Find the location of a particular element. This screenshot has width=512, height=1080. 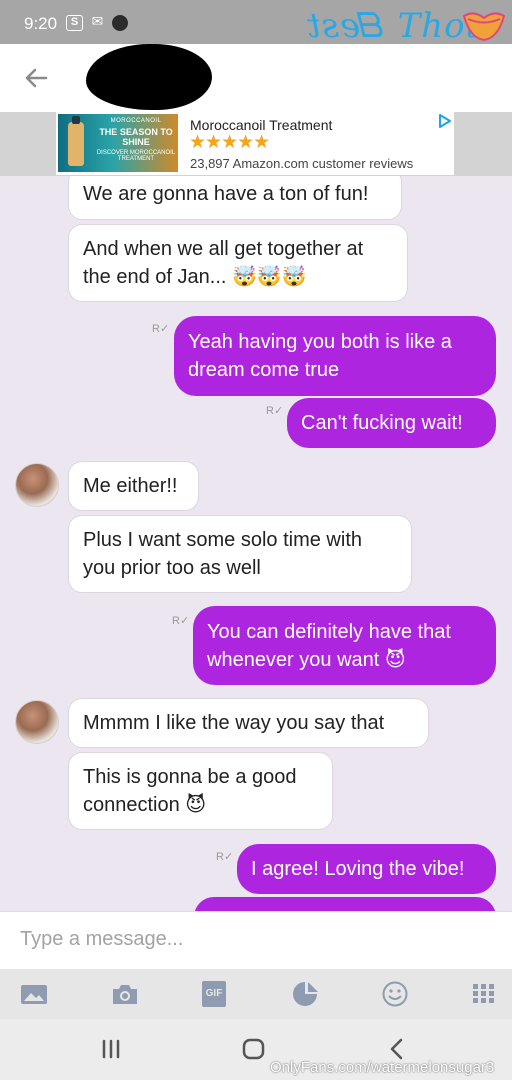

message-incoming: This is gonna be a good connection 😈 is located at coordinates (200, 791).